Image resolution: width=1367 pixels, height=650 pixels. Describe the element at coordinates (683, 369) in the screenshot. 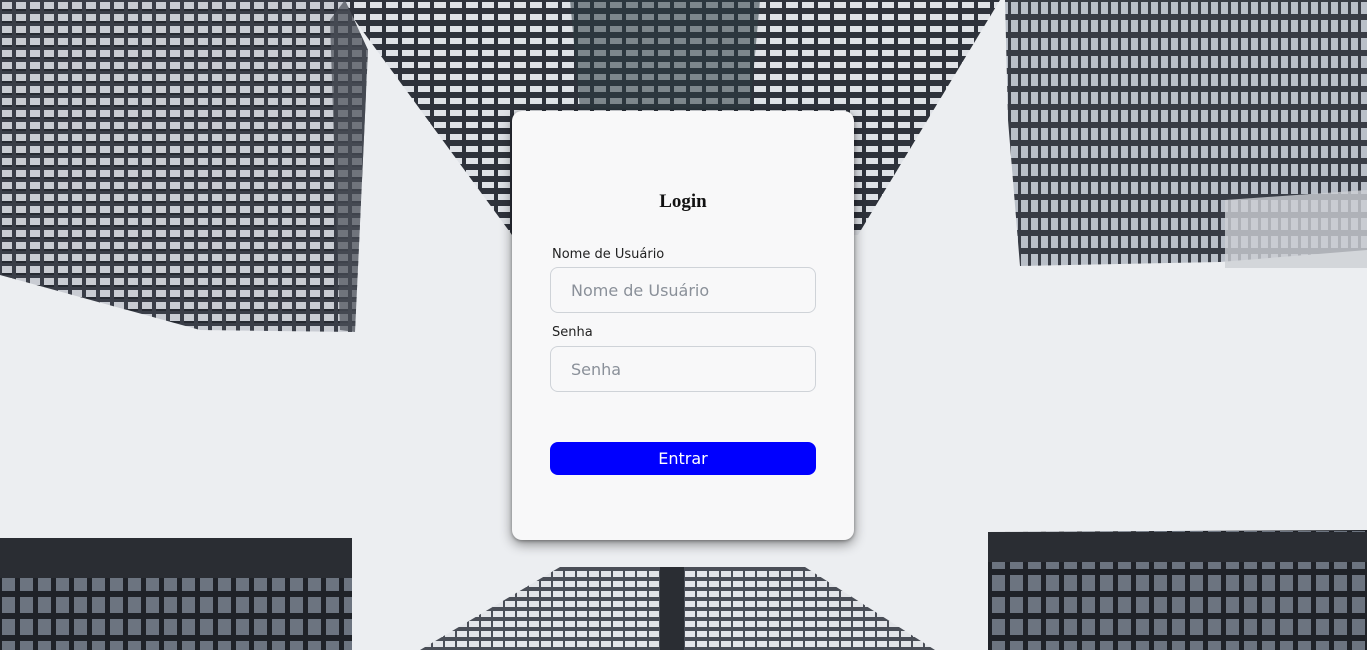

I see `password-input` at that location.